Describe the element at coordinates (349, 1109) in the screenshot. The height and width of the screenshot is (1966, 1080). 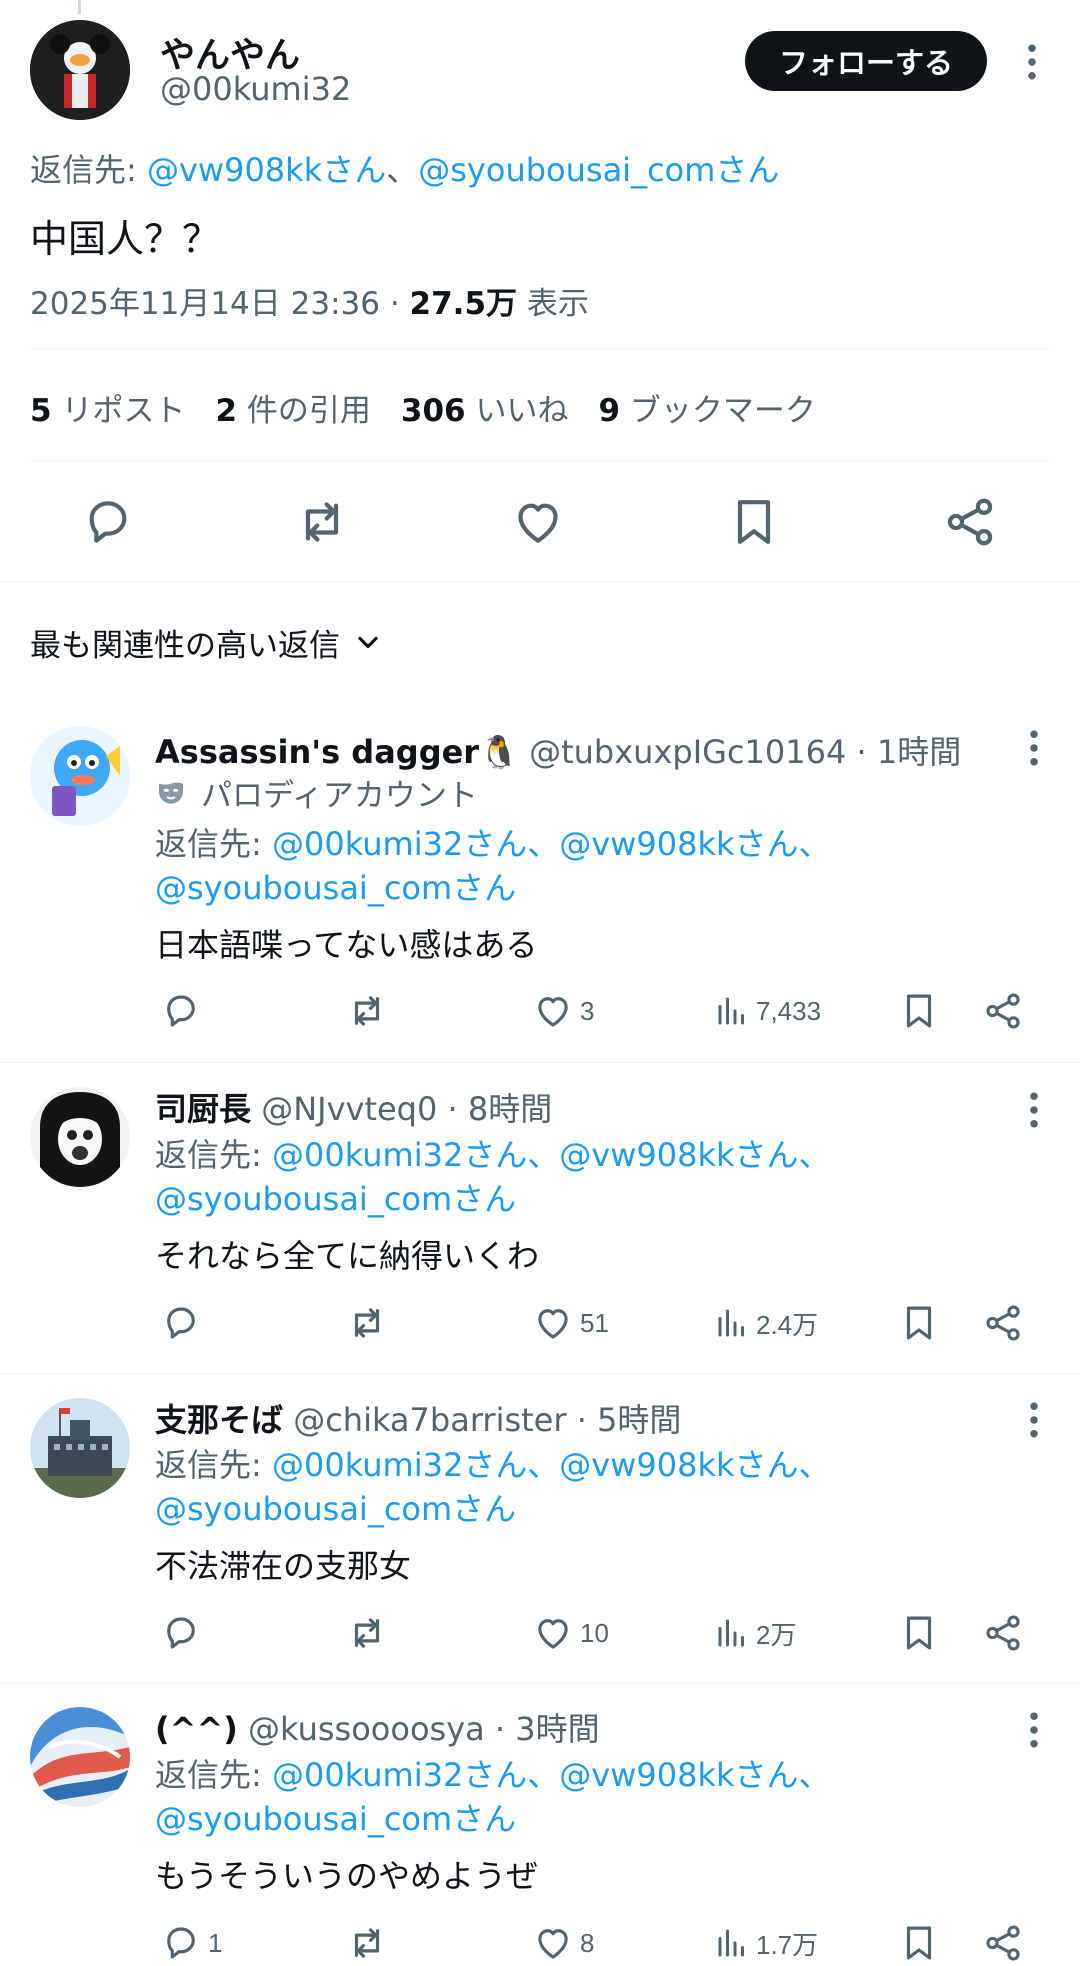
I see `reply-author-handle: @NJvvteq0` at that location.